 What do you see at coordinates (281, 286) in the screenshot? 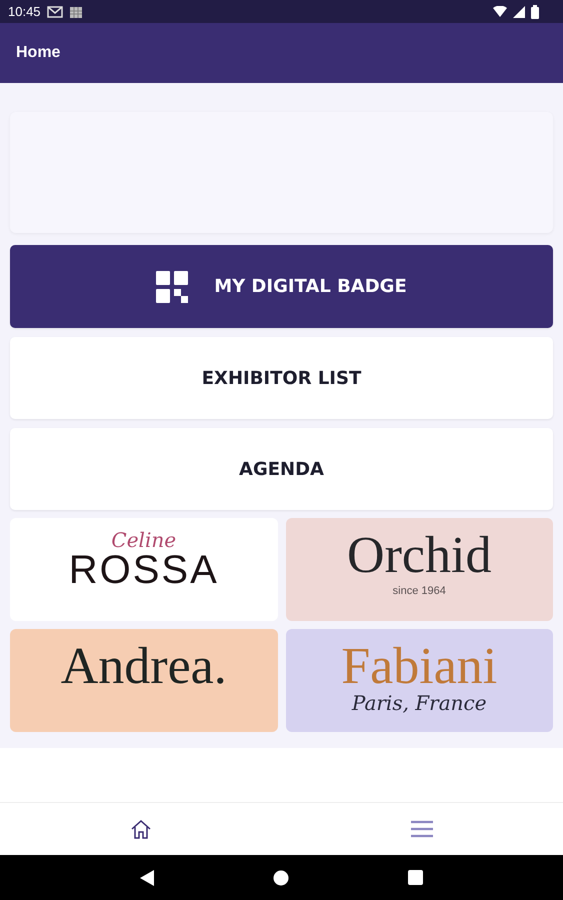
I see `menu-button: MY DIGITAL BADGE` at bounding box center [281, 286].